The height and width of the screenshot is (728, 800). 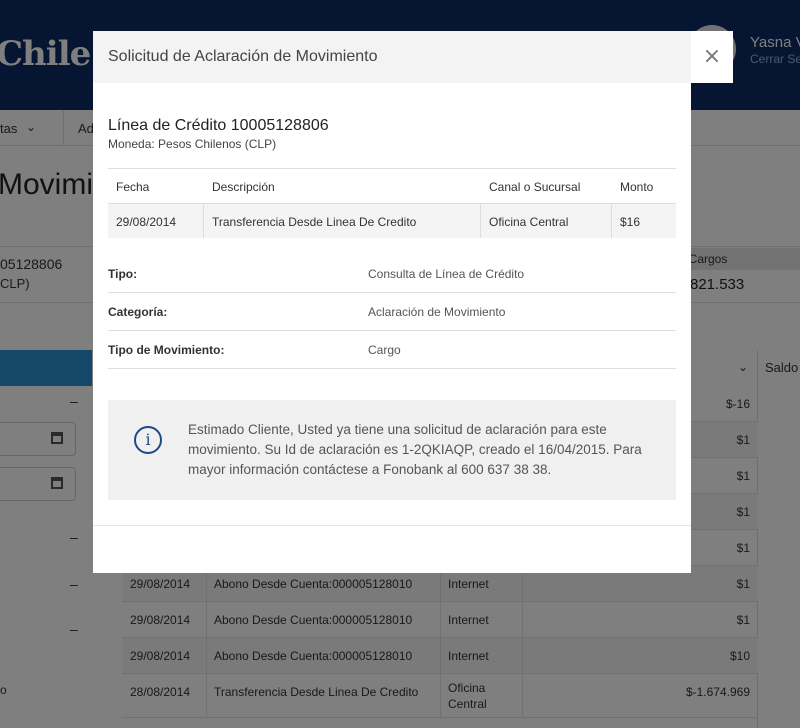 What do you see at coordinates (166, 350) in the screenshot?
I see `detail-label: Tipo de Movimiento:` at bounding box center [166, 350].